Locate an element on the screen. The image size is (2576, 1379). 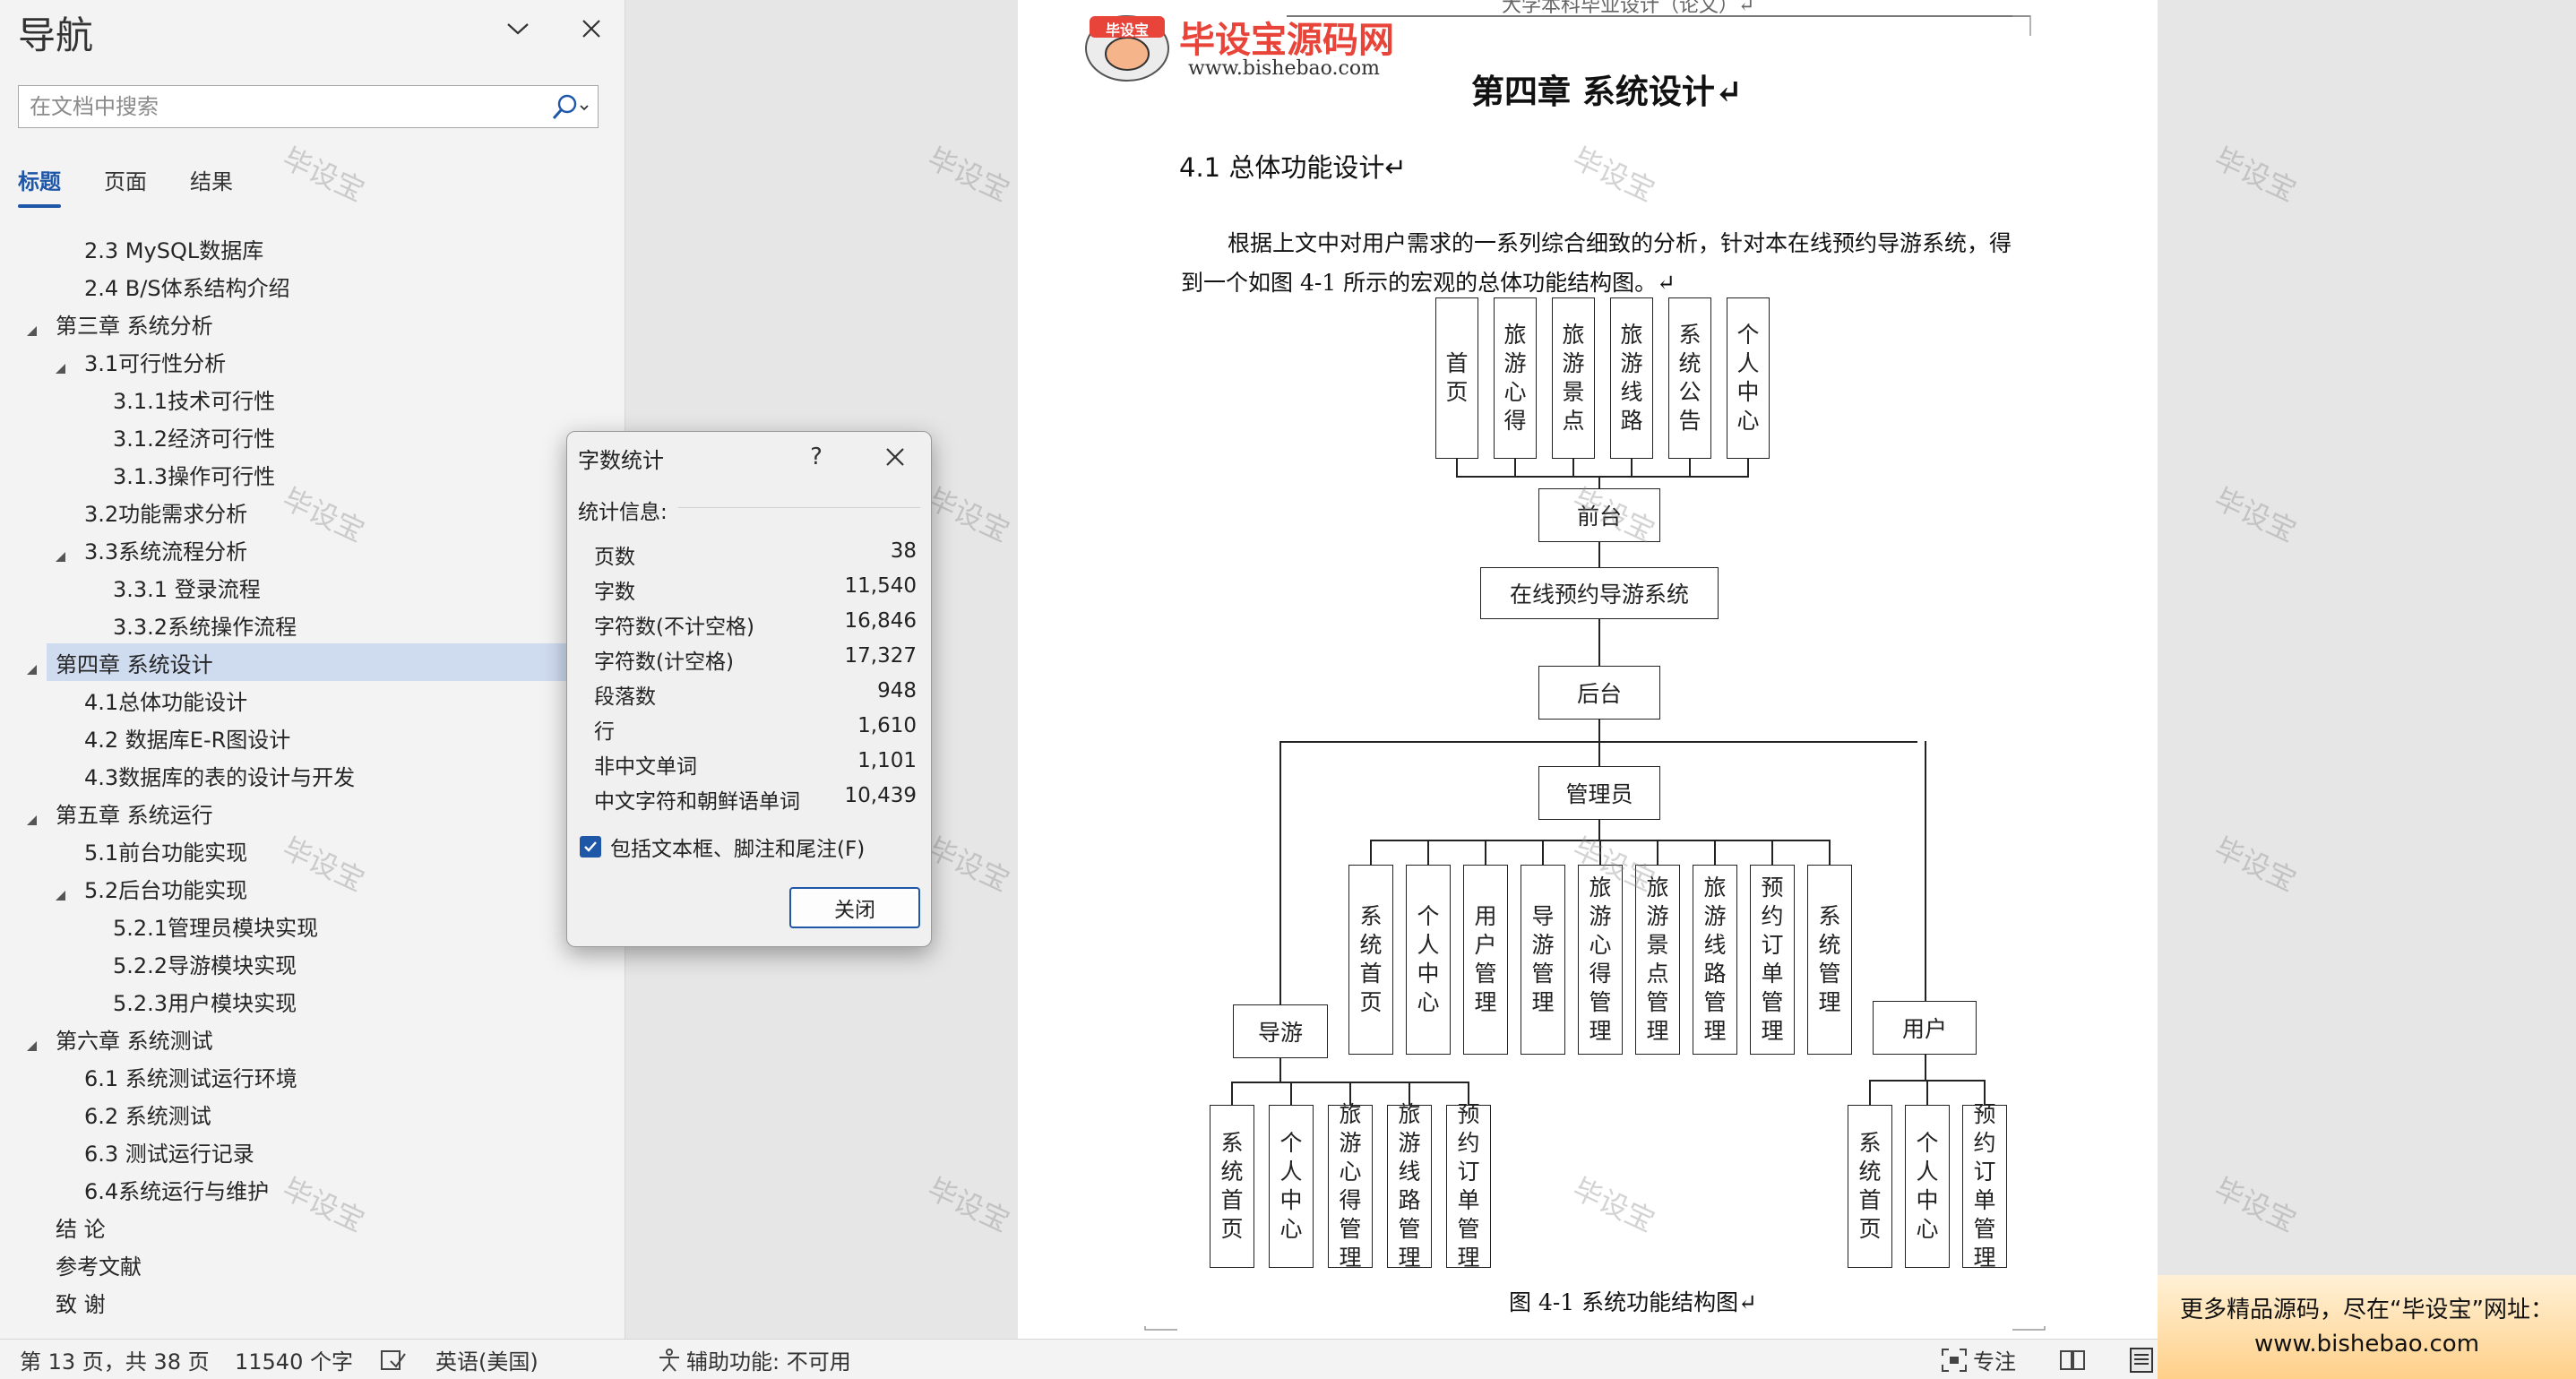
chapter-heading: 第四章 系统设计↵ is located at coordinates (1607, 89).